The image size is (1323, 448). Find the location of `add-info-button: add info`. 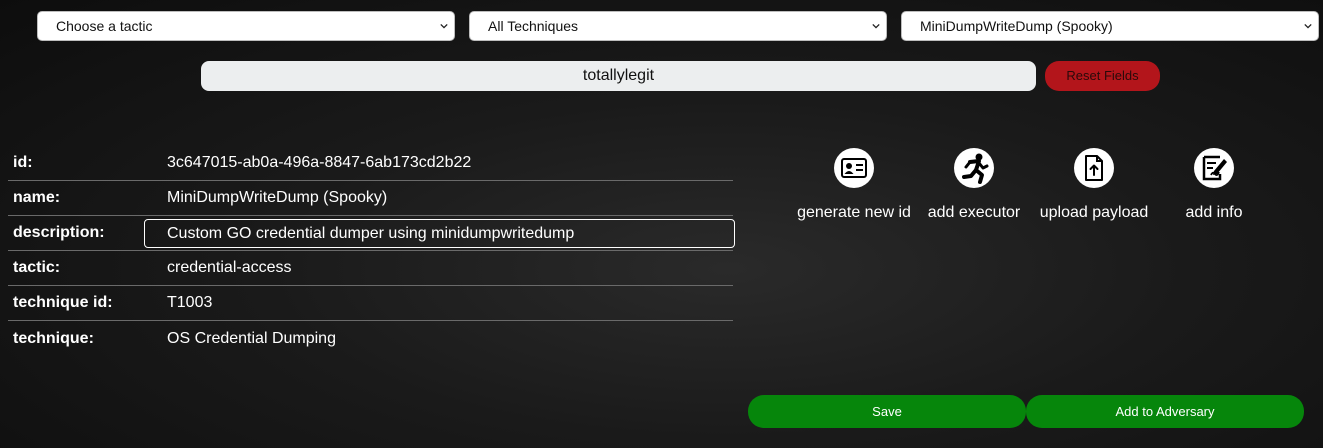

add-info-button: add info is located at coordinates (1214, 185).